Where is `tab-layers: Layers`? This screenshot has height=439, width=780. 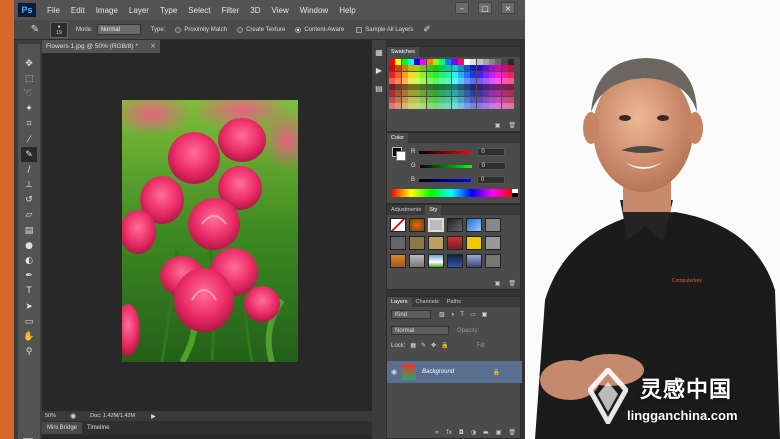 tab-layers: Layers is located at coordinates (399, 302).